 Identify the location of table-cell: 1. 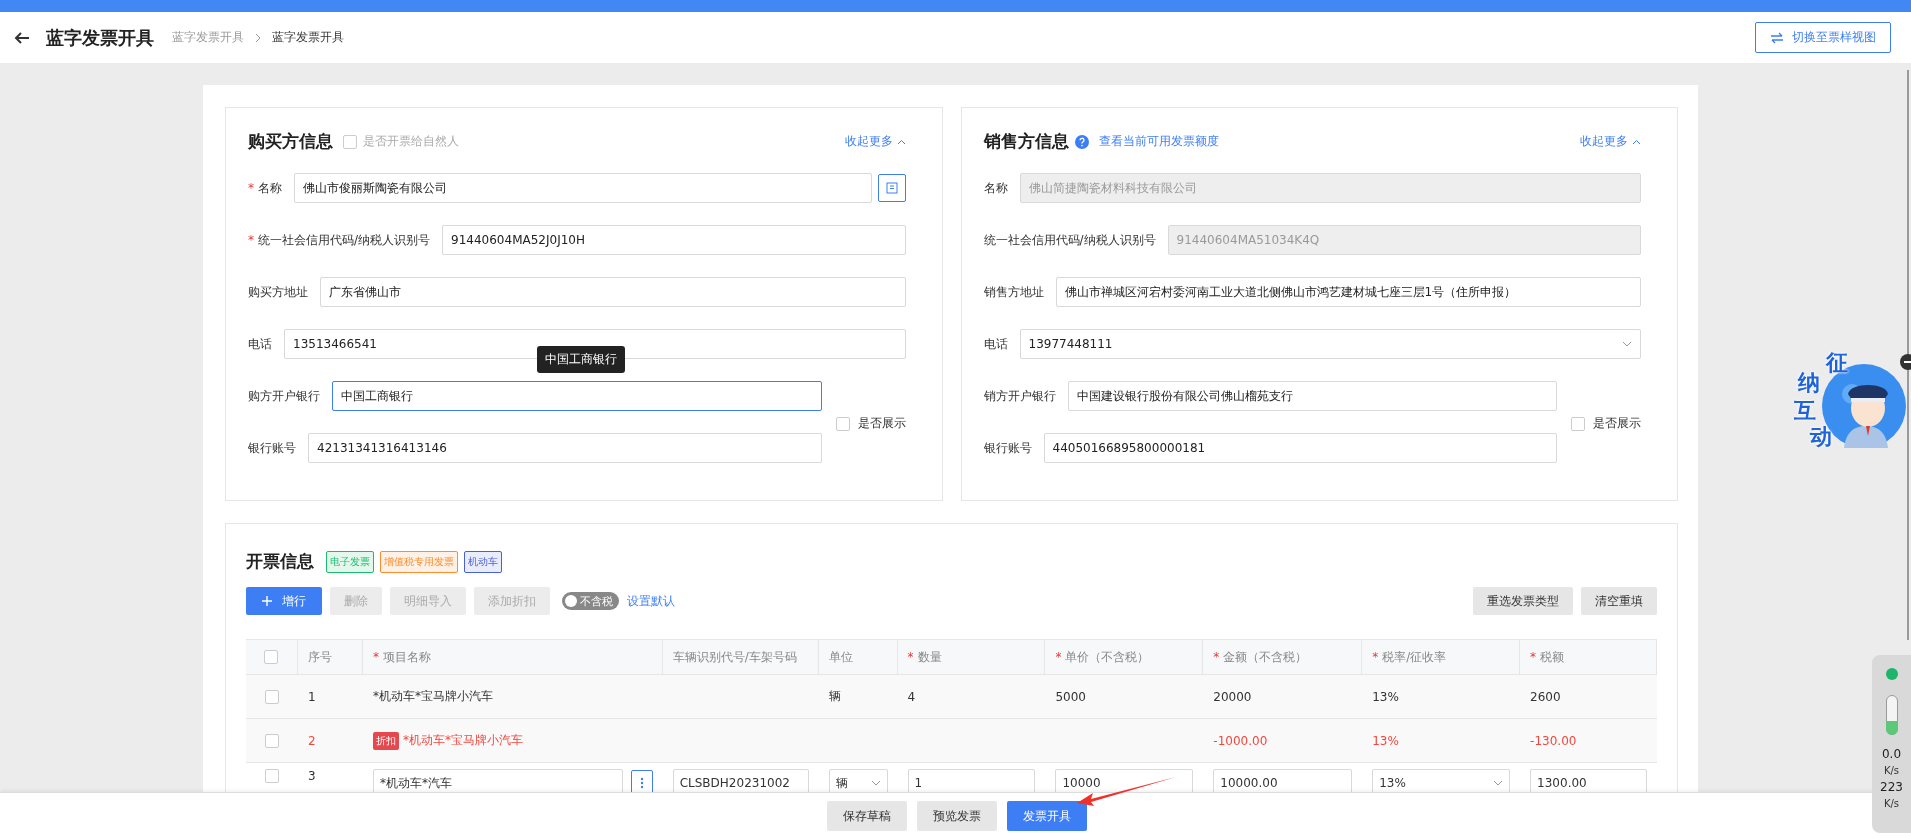
(311, 696).